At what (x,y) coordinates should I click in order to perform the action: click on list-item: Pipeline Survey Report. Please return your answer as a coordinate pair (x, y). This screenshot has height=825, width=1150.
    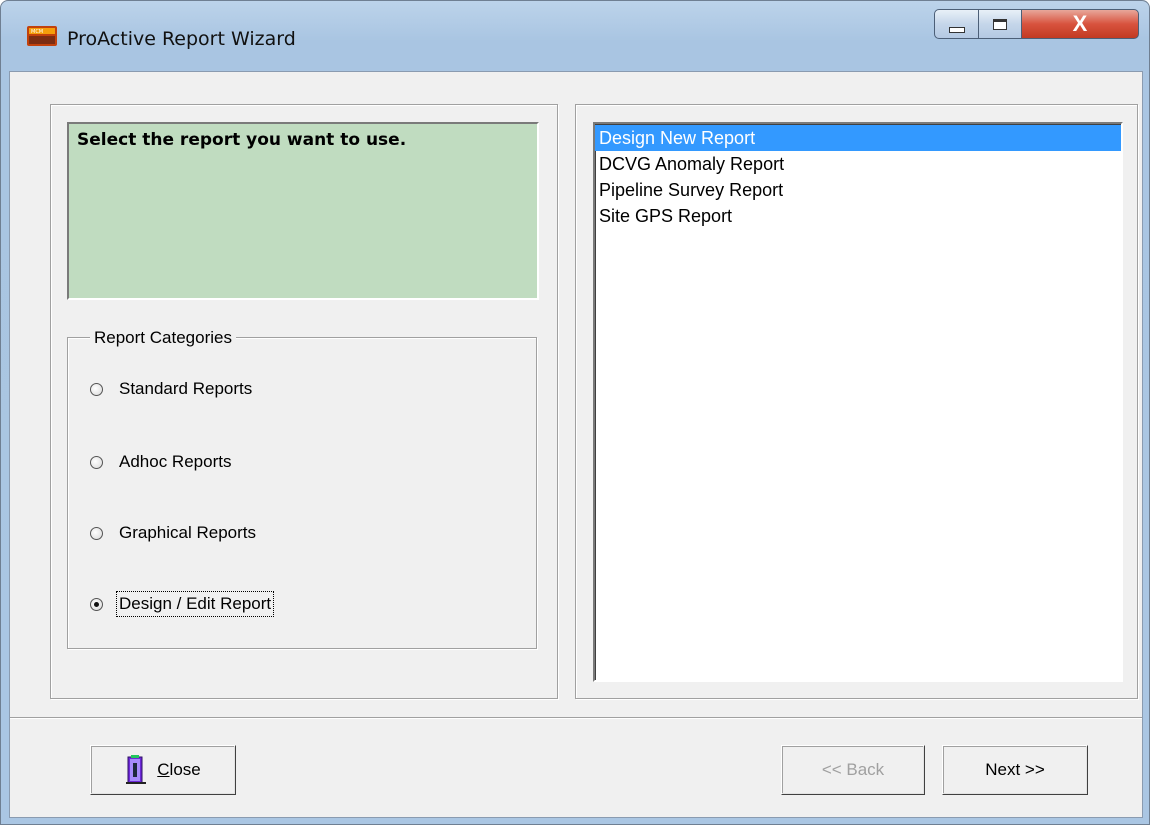
    Looking at the image, I should click on (858, 190).